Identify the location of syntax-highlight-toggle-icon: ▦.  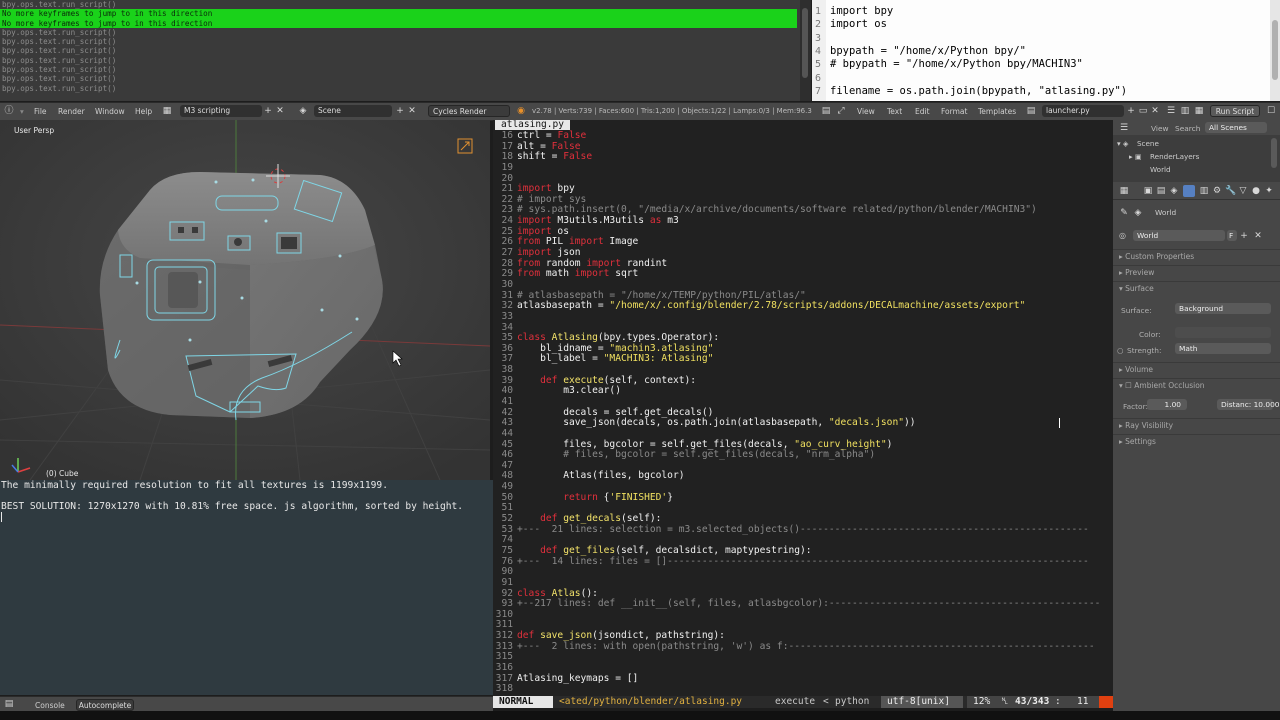
(1199, 111).